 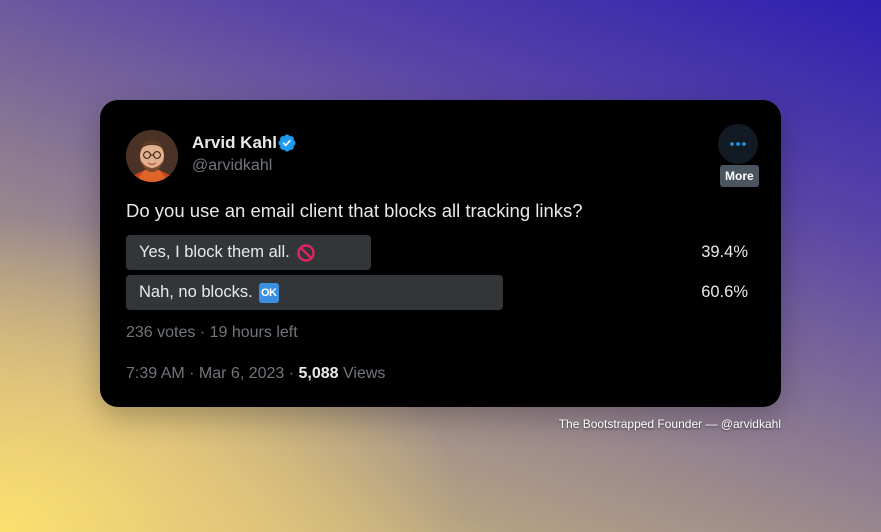 I want to click on credit-caption: The Bootstrapped Founder — @arvidkahl, so click(x=669, y=424).